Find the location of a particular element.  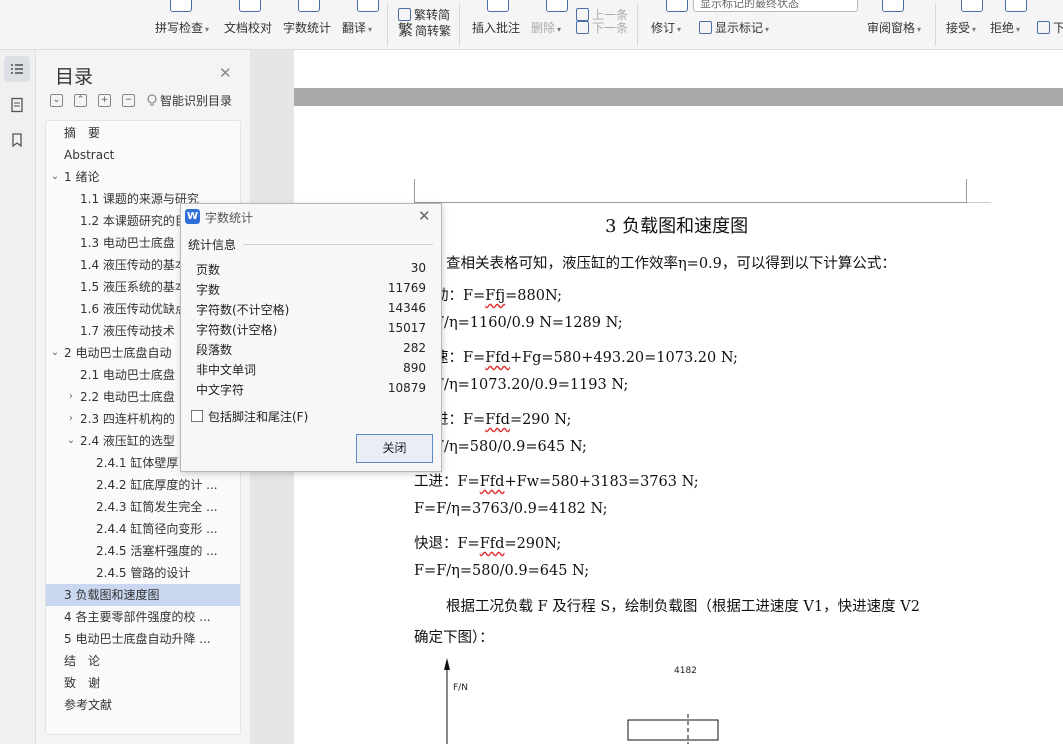

y-axis-label: F/N is located at coordinates (460, 688).